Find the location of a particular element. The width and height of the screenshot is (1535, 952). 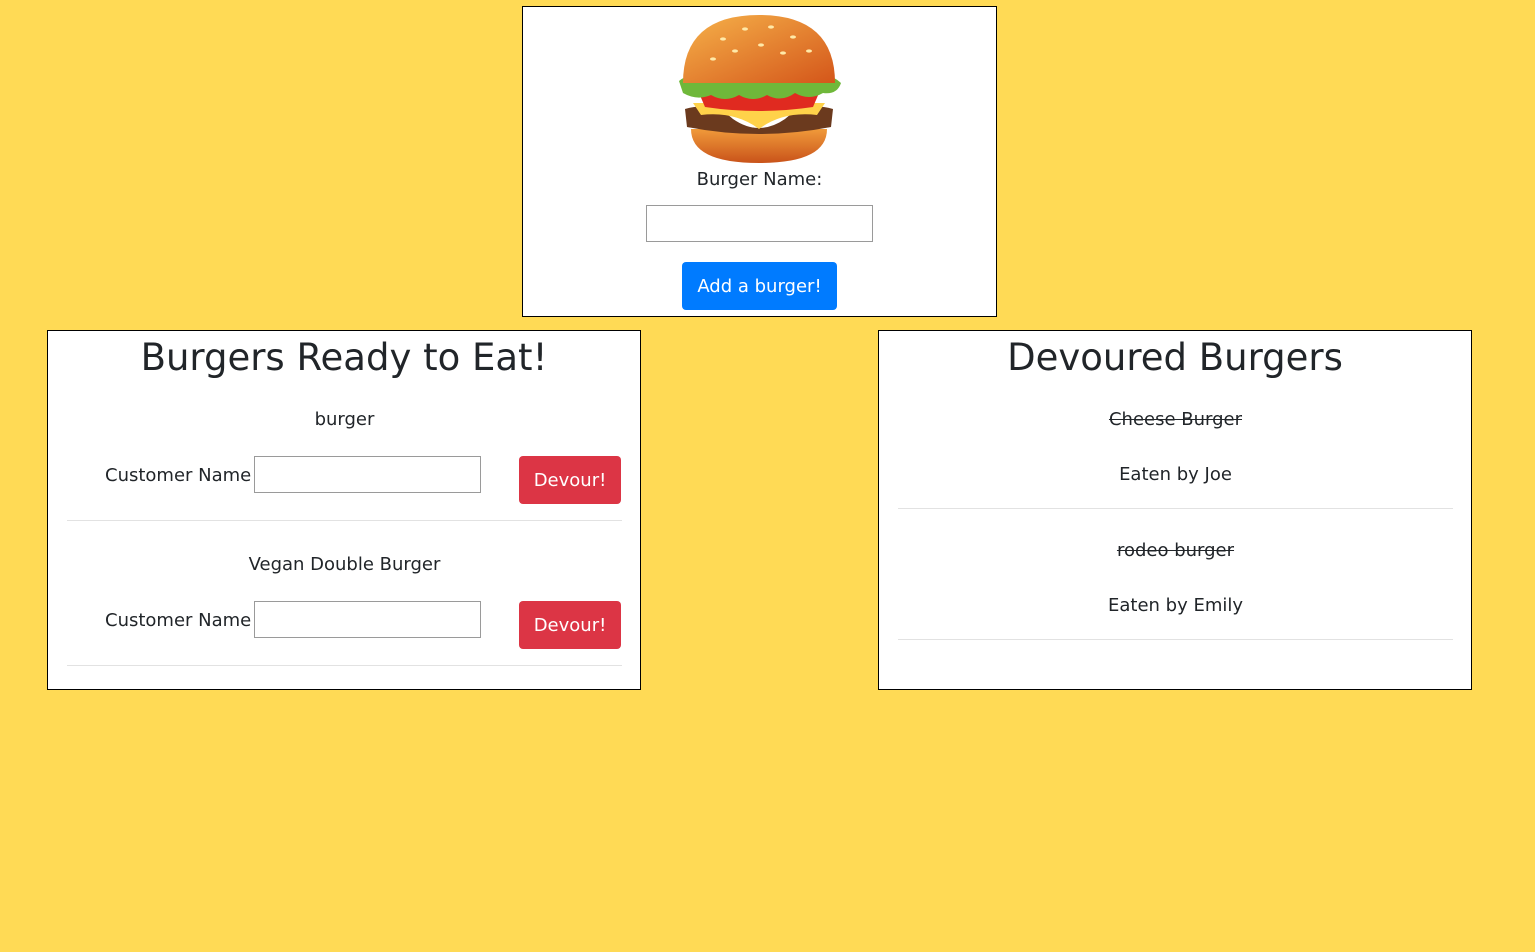

ready-title: Burgers Ready to Eat! is located at coordinates (344, 357).